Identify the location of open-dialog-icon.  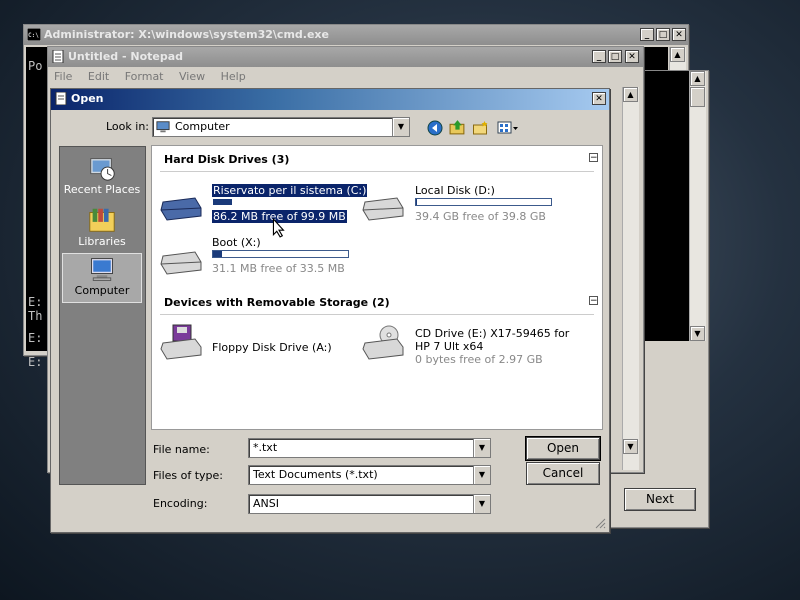
(61, 98).